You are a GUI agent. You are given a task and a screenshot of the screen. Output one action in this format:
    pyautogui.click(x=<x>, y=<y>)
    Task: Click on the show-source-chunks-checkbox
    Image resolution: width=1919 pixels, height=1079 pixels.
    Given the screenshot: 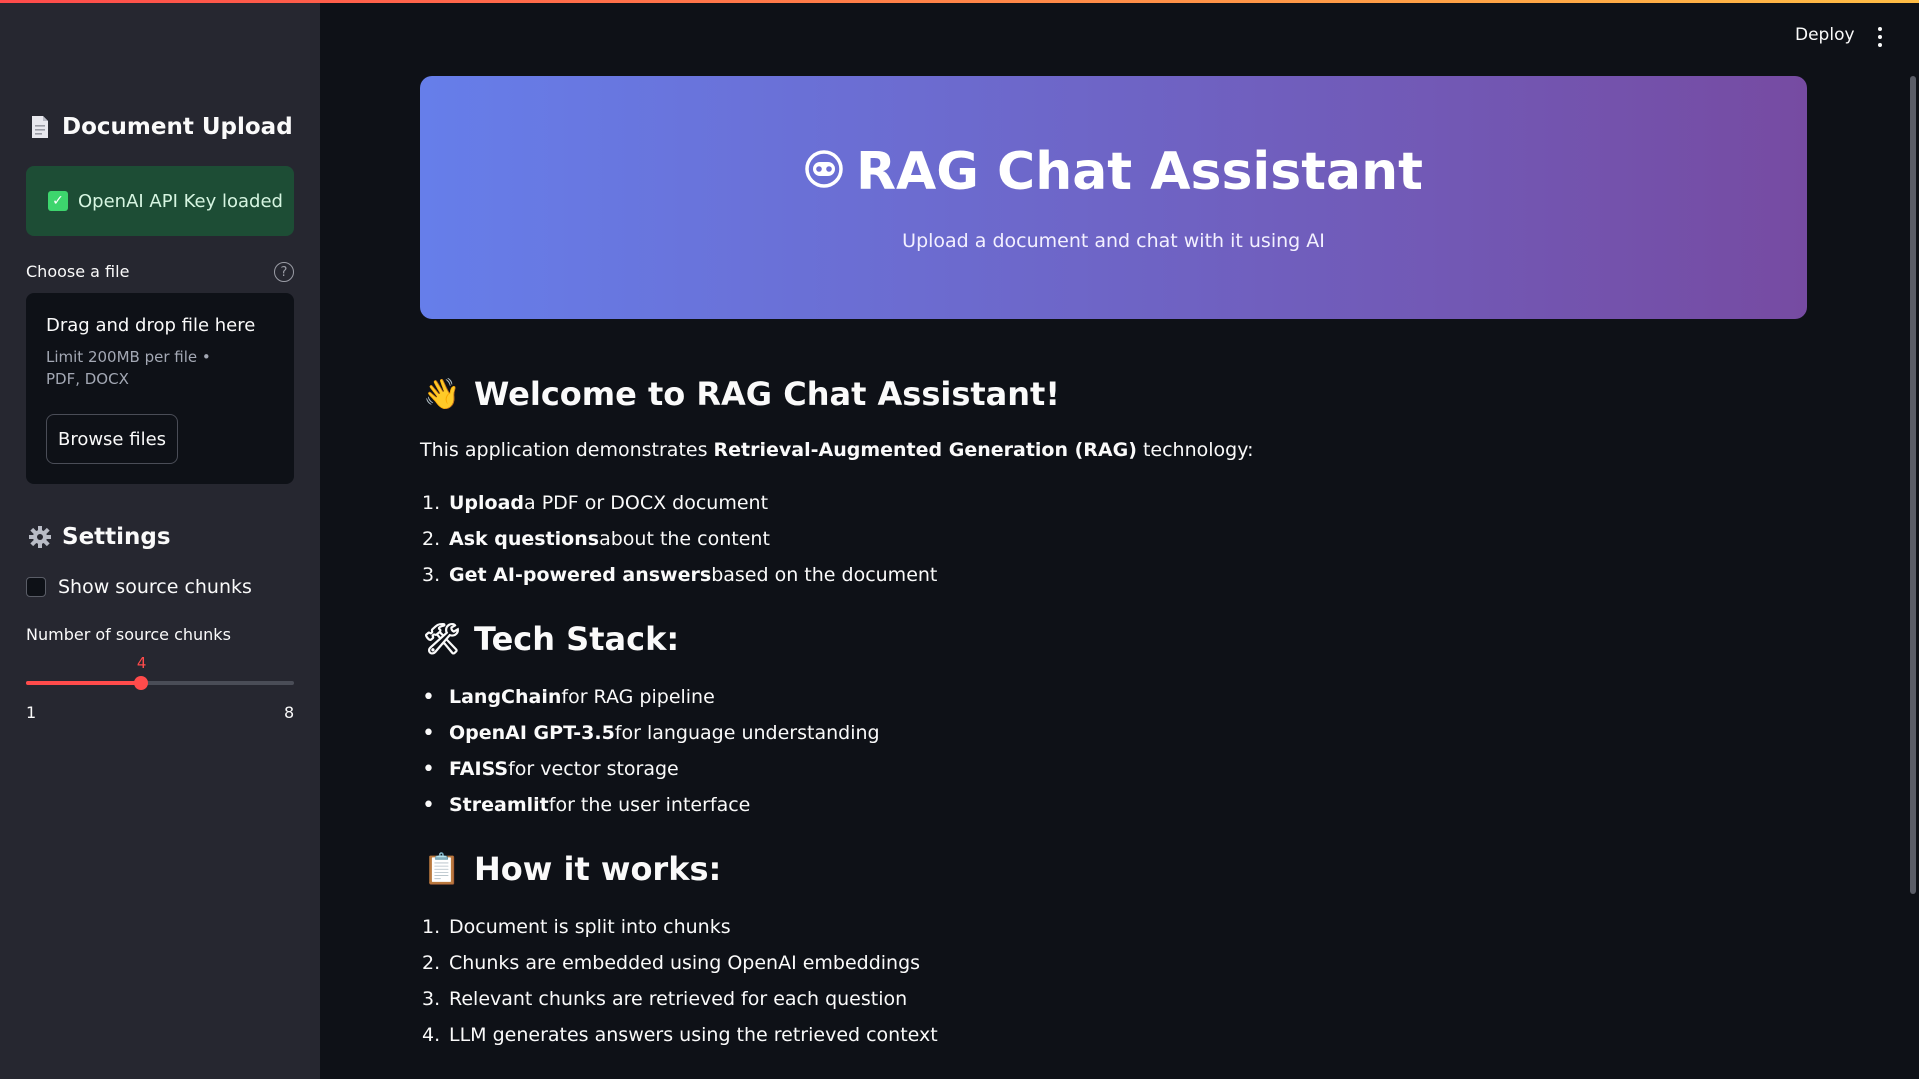 What is the action you would take?
    pyautogui.click(x=36, y=587)
    